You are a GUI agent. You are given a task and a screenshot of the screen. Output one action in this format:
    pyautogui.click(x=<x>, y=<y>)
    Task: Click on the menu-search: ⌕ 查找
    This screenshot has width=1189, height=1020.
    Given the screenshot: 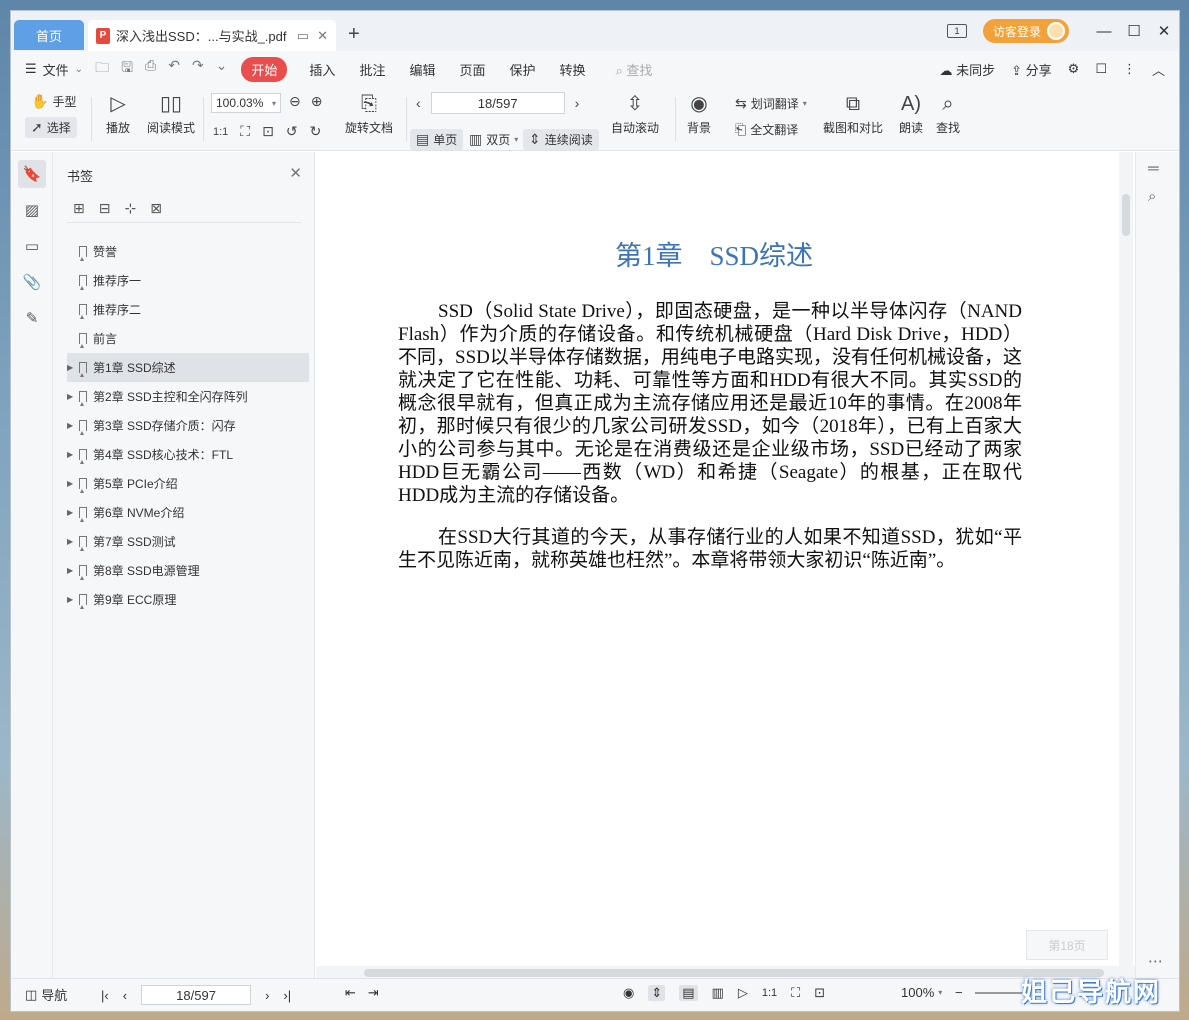 What is the action you would take?
    pyautogui.click(x=625, y=69)
    